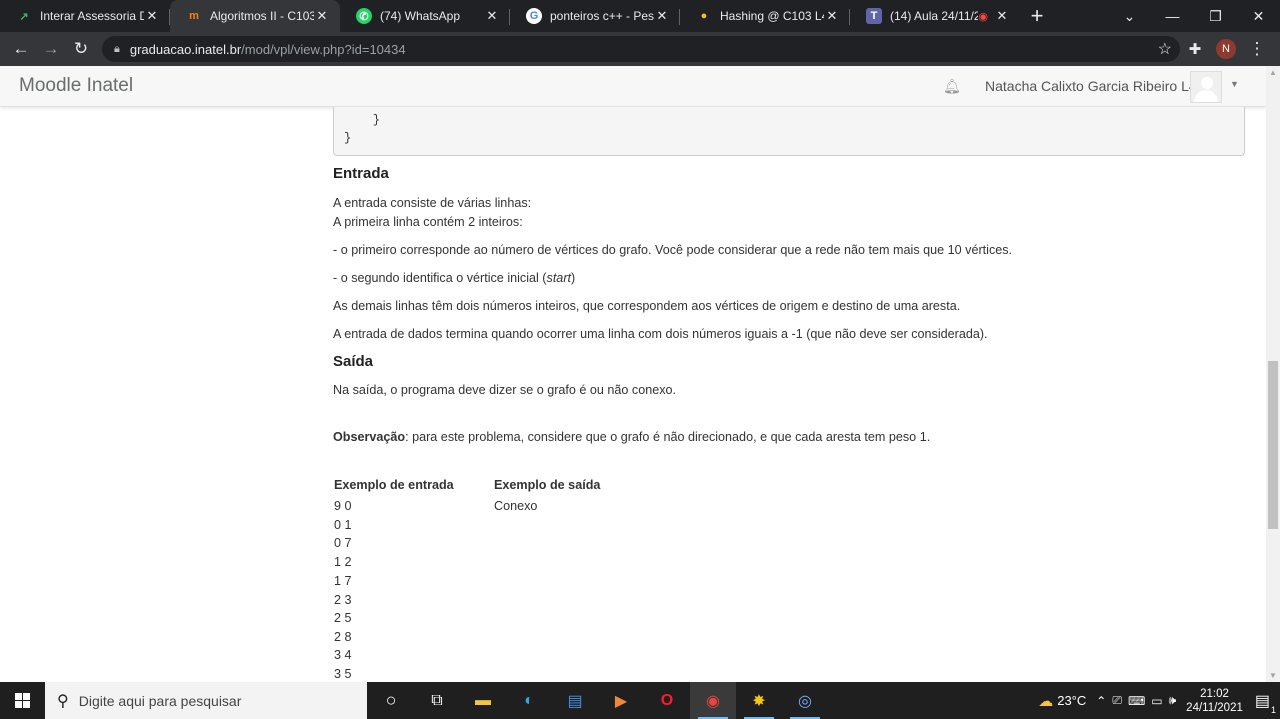  I want to click on tab-teams-aula: T (14) Aula 24/11/2 ◉ ✕, so click(935, 16).